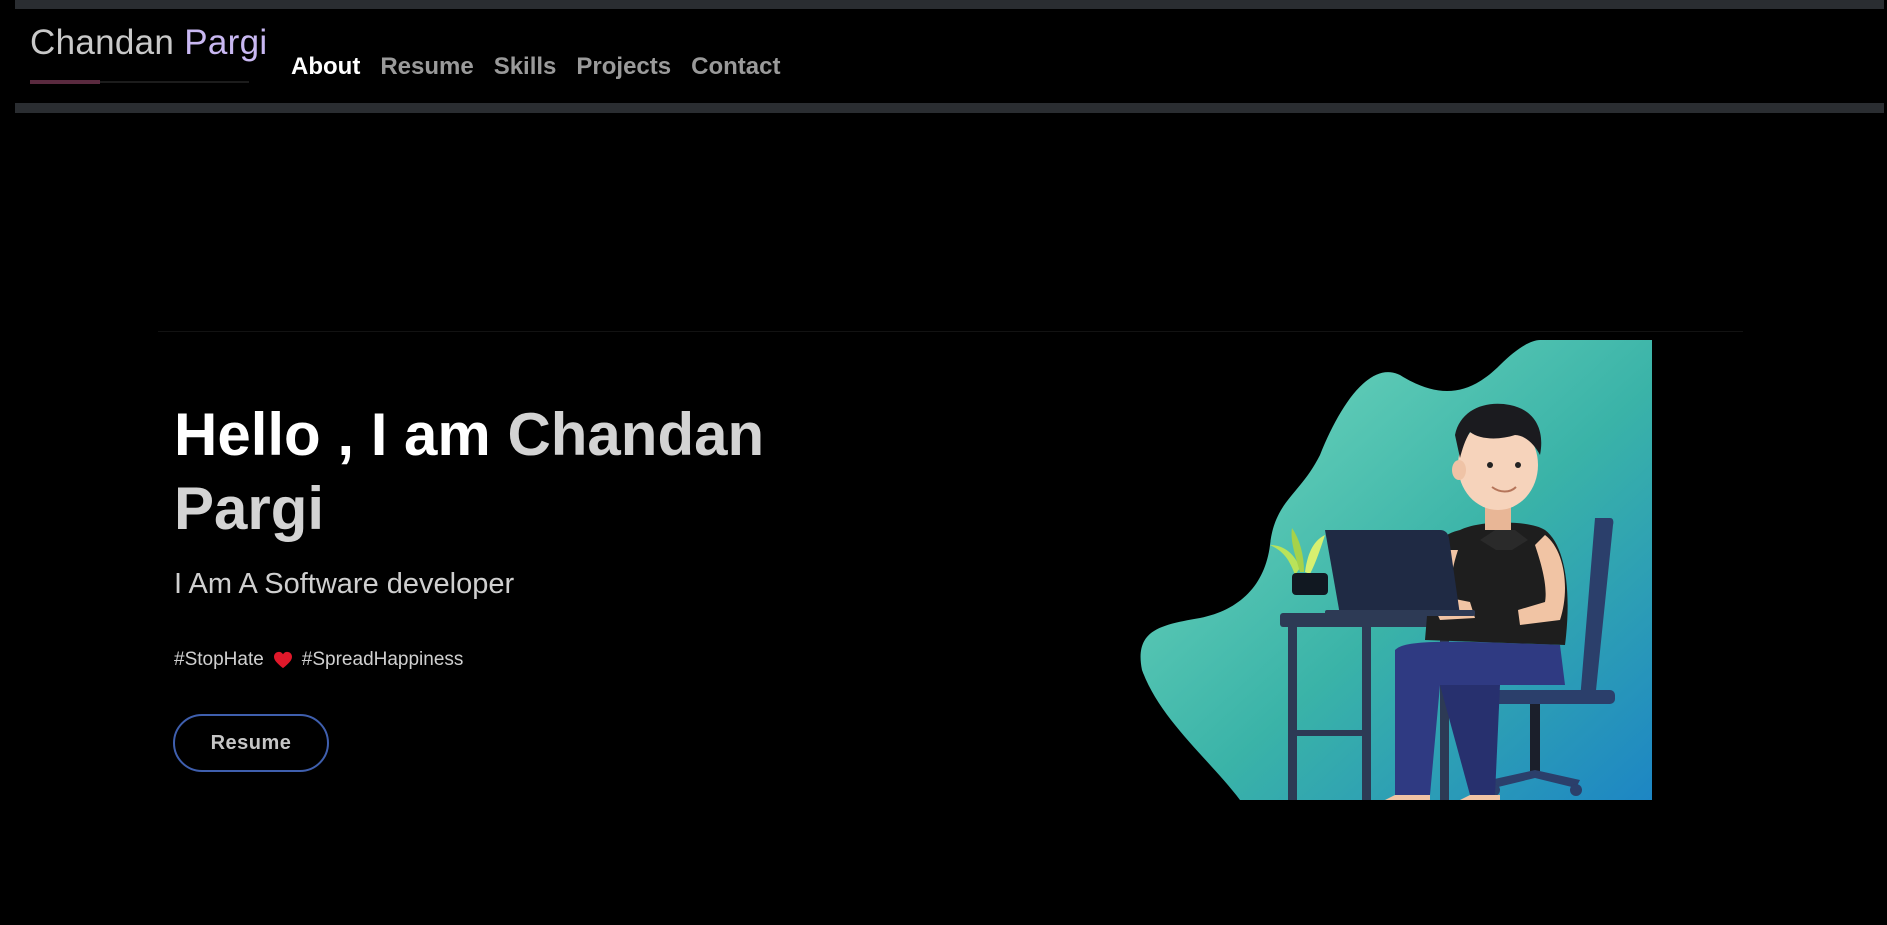  What do you see at coordinates (382, 659) in the screenshot?
I see `hashtag-spread-happiness: #SpreadHappiness` at bounding box center [382, 659].